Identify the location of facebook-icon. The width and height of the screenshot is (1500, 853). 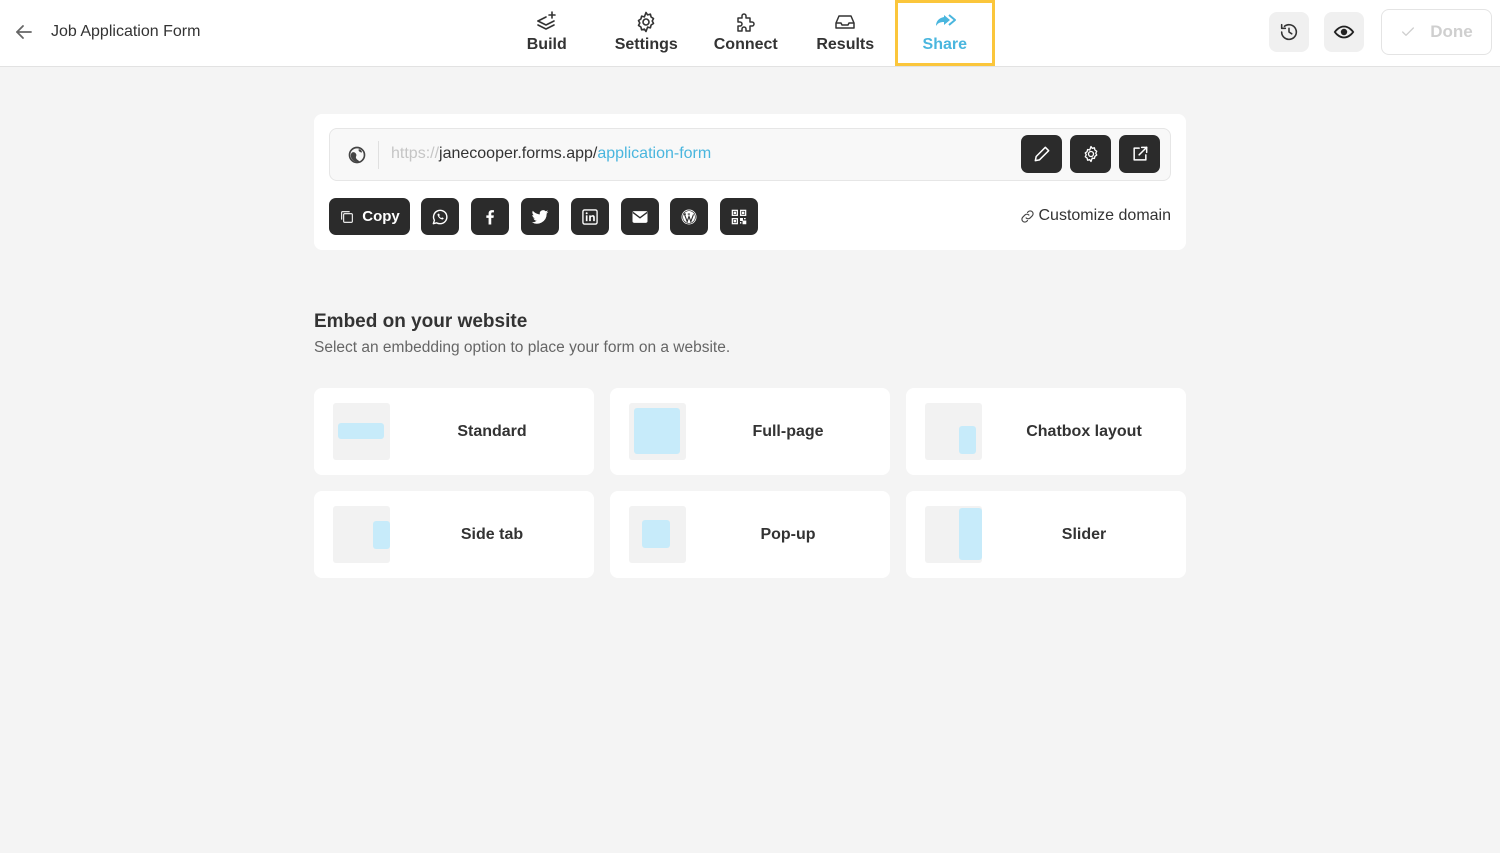
(490, 216).